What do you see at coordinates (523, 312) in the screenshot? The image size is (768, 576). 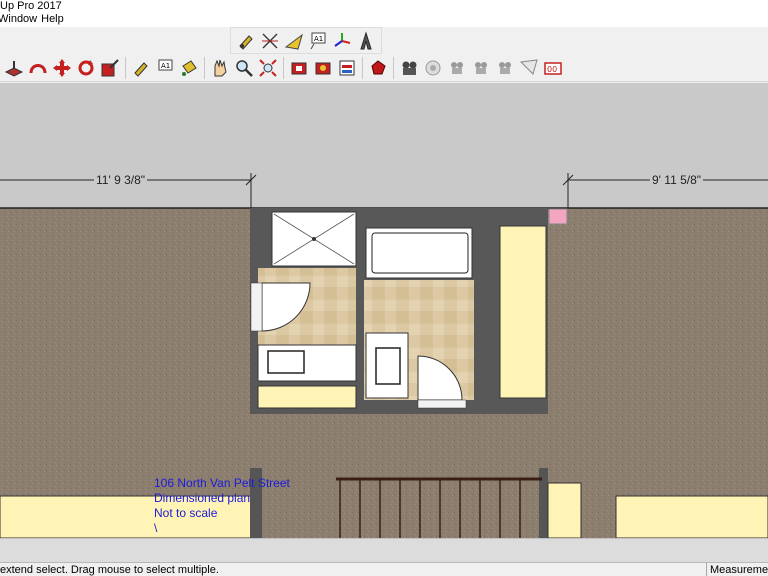 I see `closet` at bounding box center [523, 312].